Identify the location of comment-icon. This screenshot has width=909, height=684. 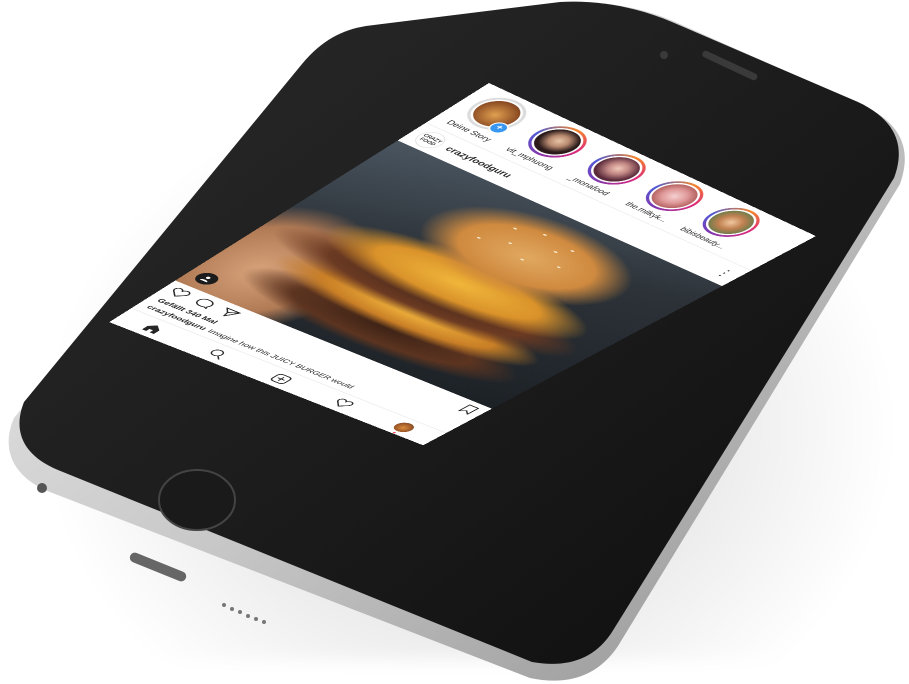
(204, 303).